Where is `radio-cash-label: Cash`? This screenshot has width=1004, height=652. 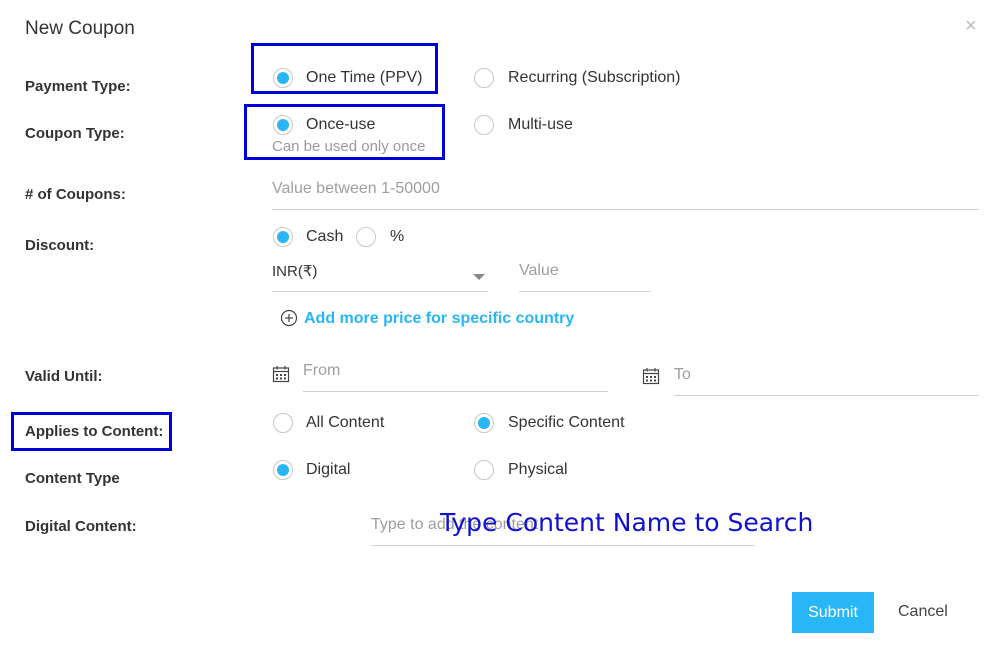 radio-cash-label: Cash is located at coordinates (324, 237).